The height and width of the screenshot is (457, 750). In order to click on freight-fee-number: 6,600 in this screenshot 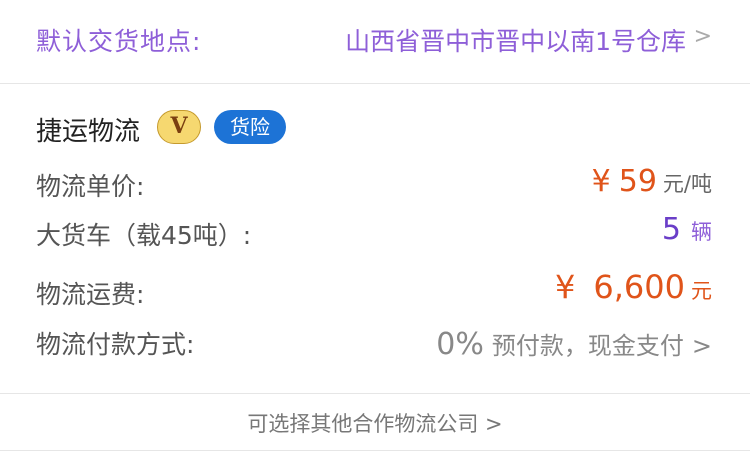, I will do `click(639, 287)`.